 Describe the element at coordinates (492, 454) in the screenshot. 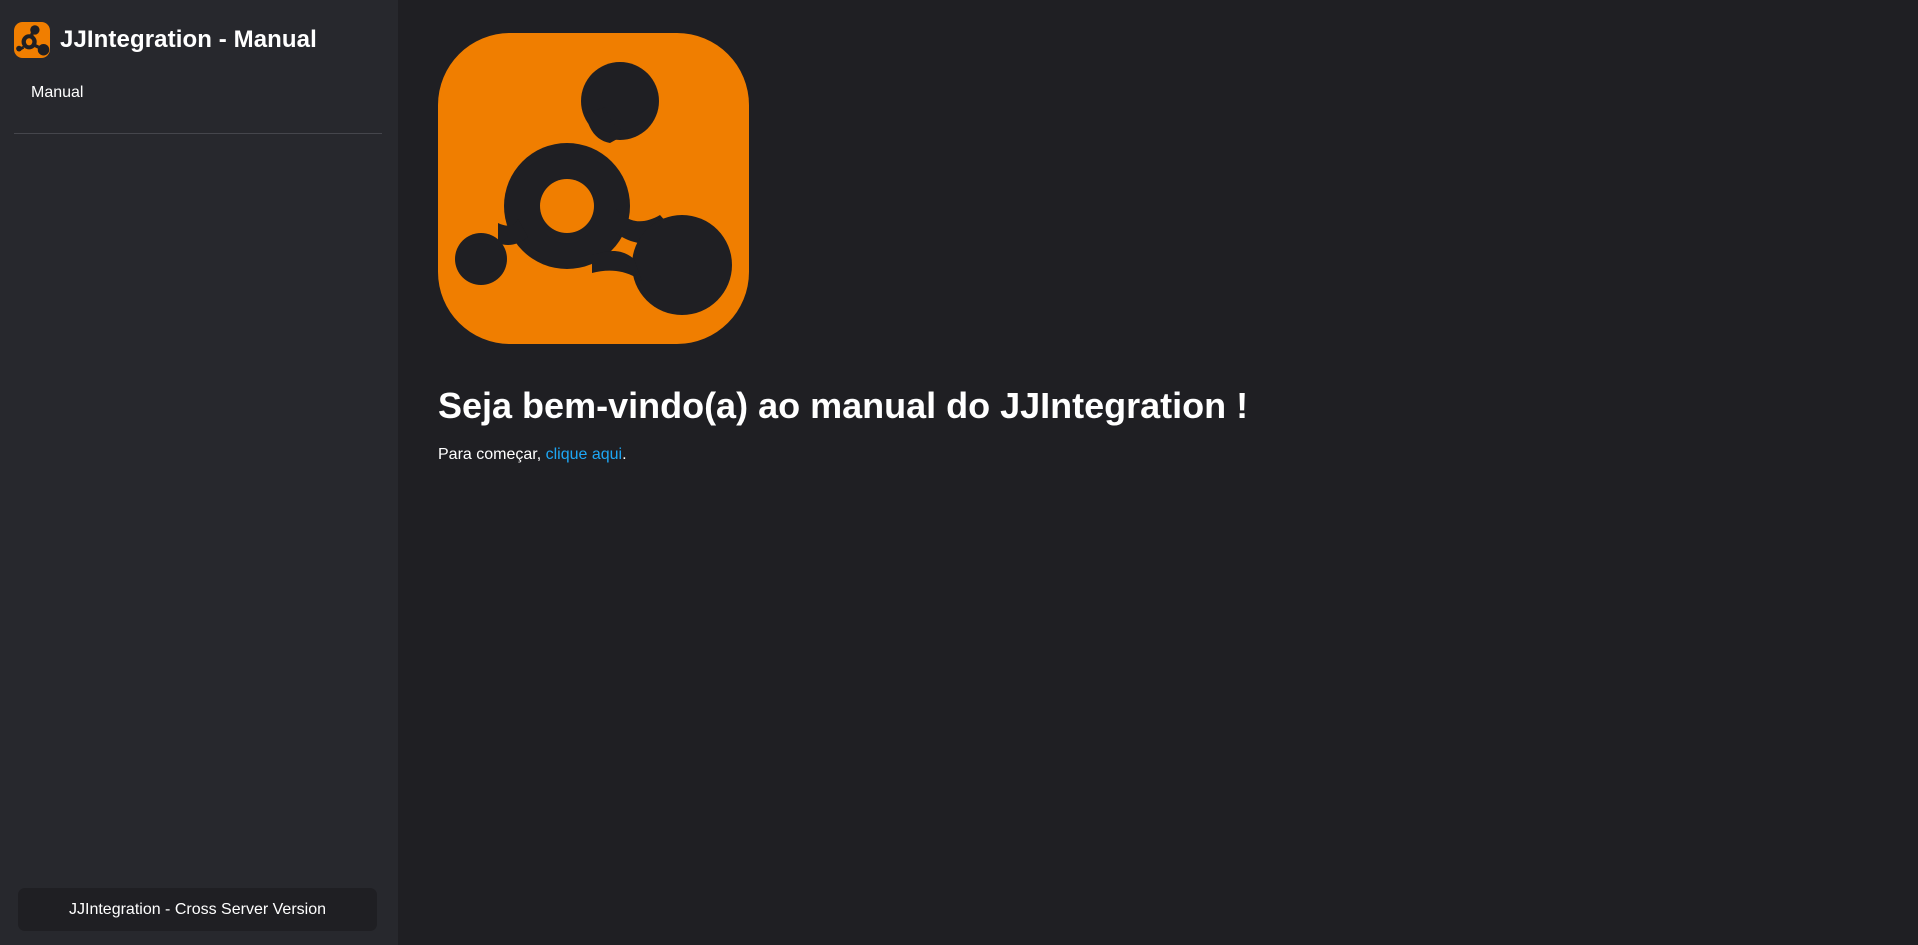

I see `intro-prefix: Para começar,` at that location.